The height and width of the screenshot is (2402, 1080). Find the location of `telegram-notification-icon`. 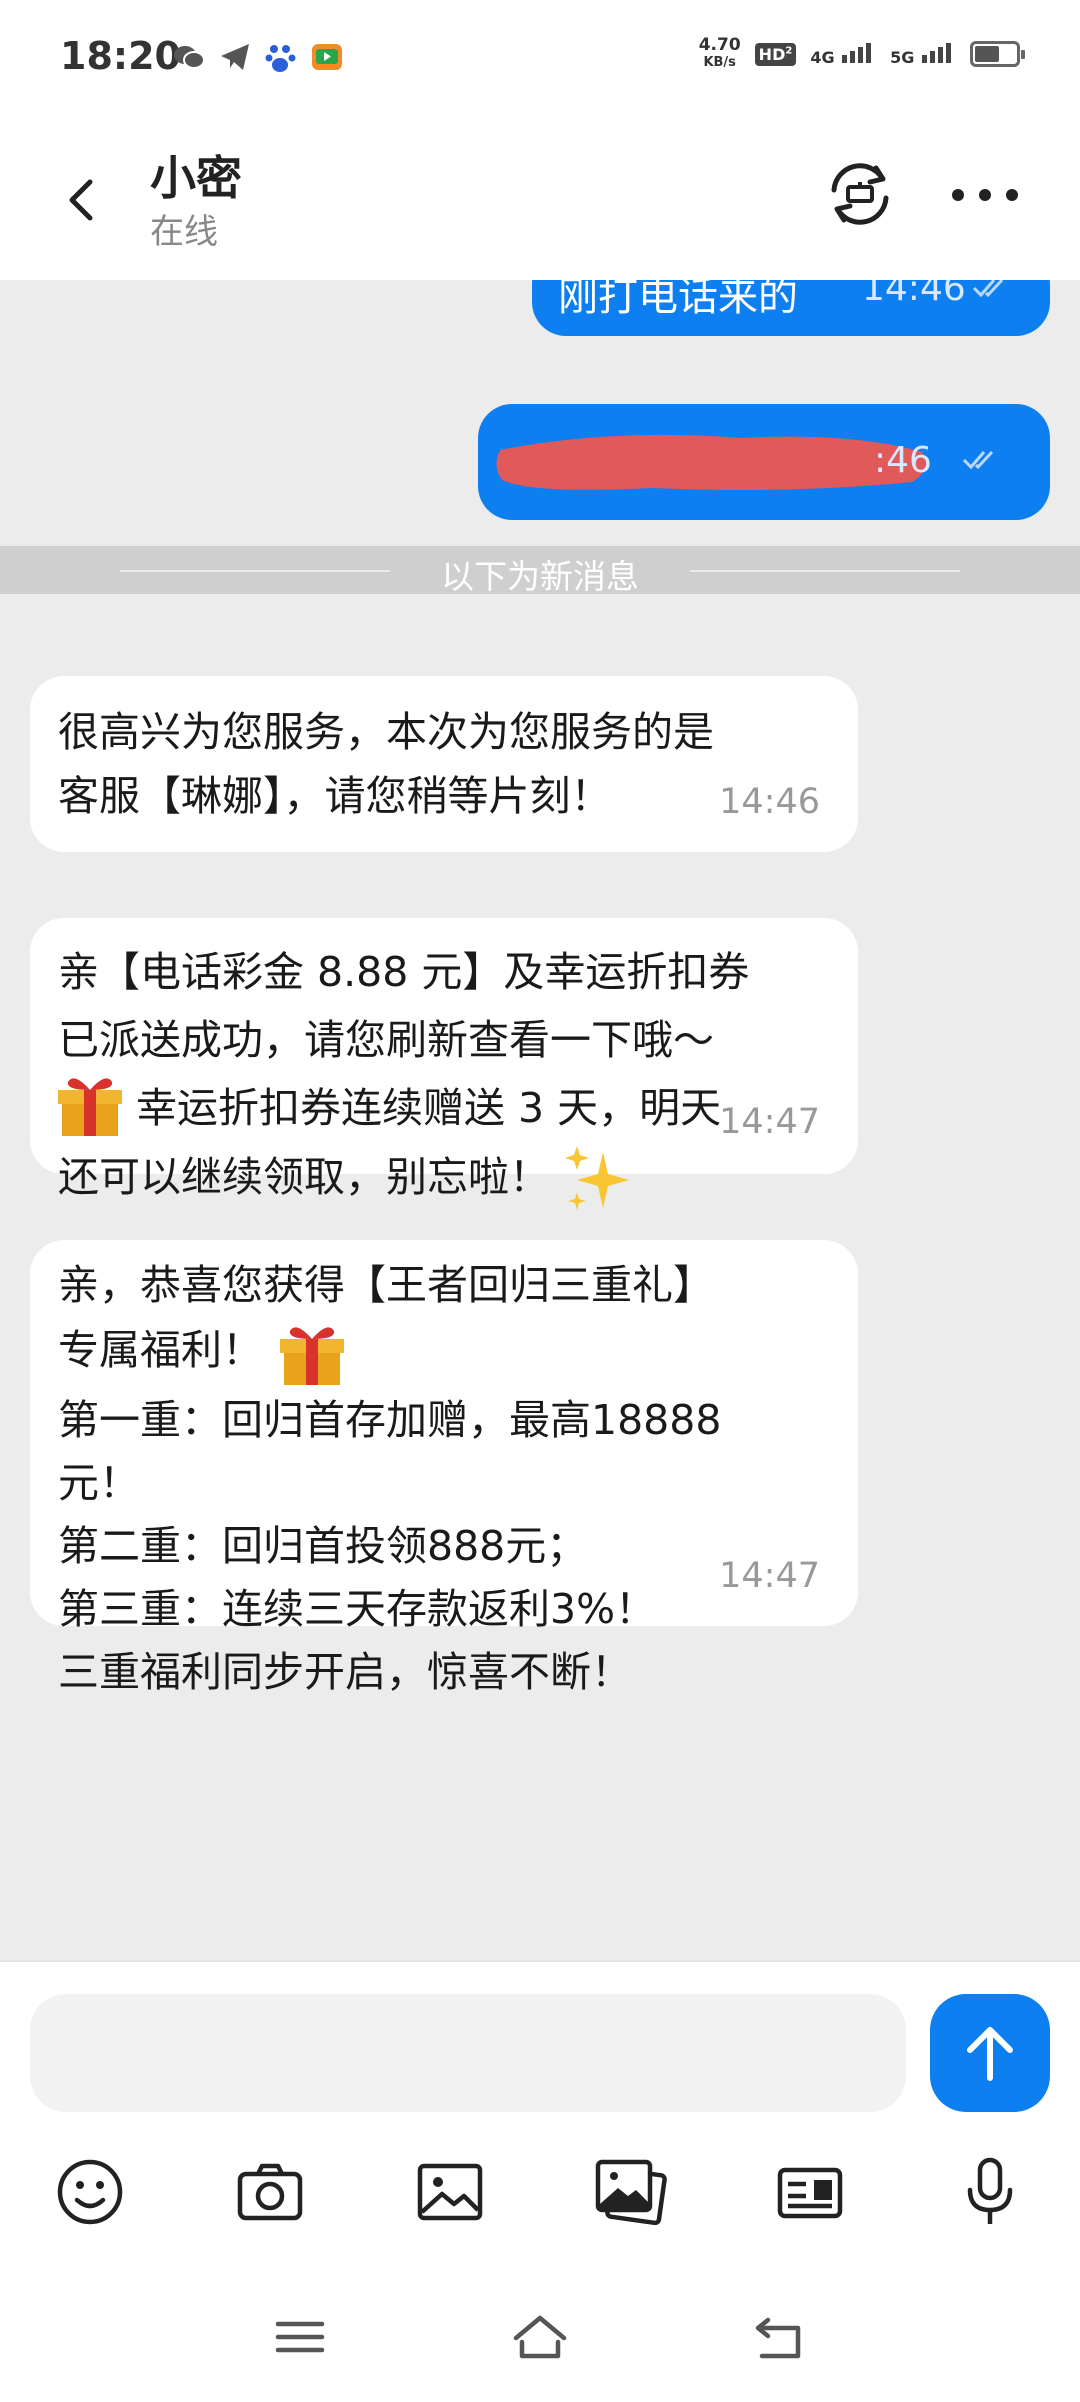

telegram-notification-icon is located at coordinates (235, 57).